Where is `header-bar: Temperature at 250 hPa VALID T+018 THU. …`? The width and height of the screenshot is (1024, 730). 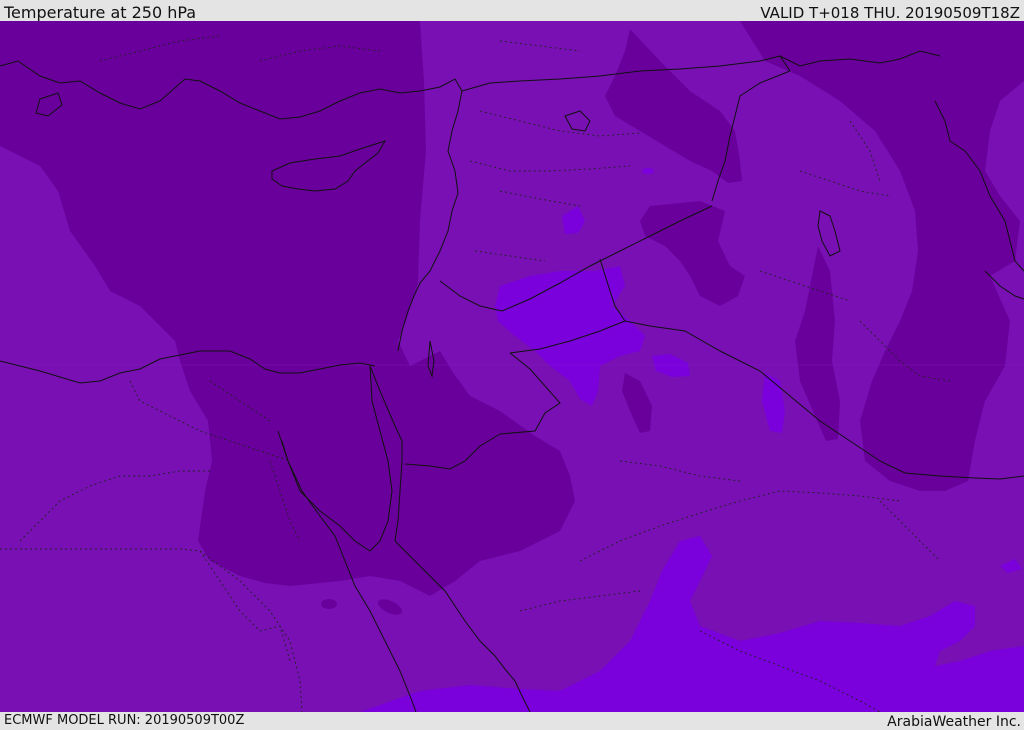 header-bar: Temperature at 250 hPa VALID T+018 THU. … is located at coordinates (512, 11).